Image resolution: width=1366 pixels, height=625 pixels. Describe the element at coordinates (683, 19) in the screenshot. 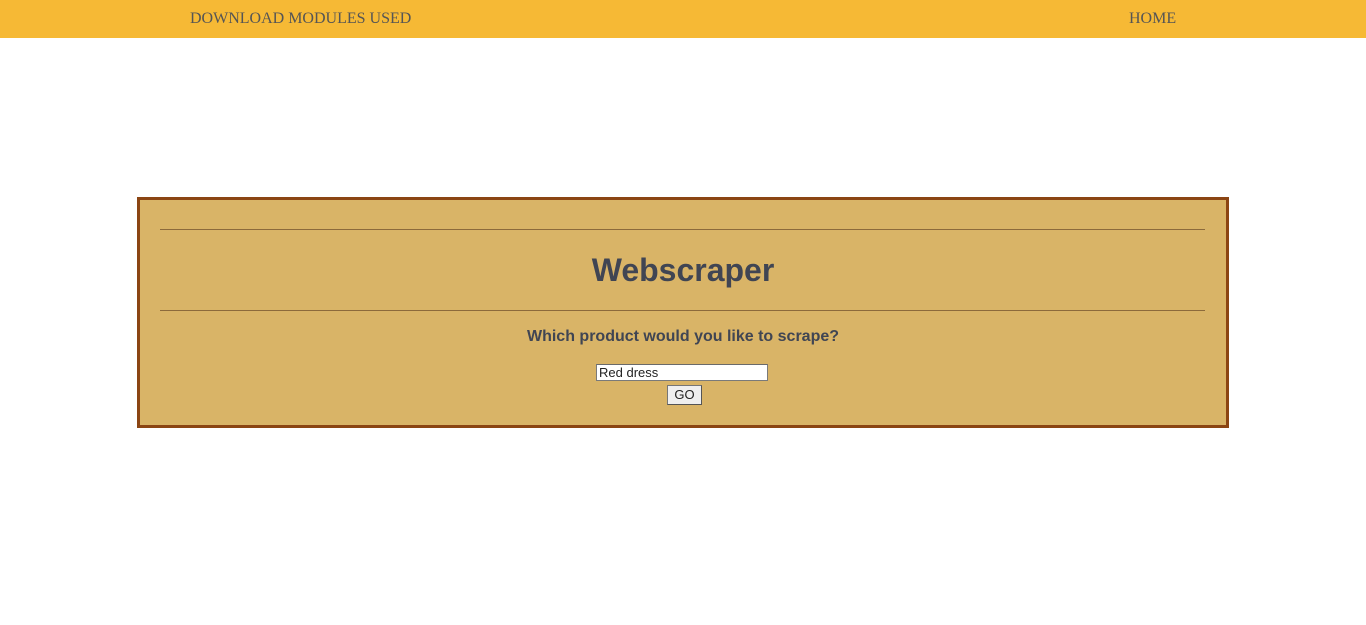

I see `top-navbar: DOWNLOAD MODULES USED HOME` at that location.